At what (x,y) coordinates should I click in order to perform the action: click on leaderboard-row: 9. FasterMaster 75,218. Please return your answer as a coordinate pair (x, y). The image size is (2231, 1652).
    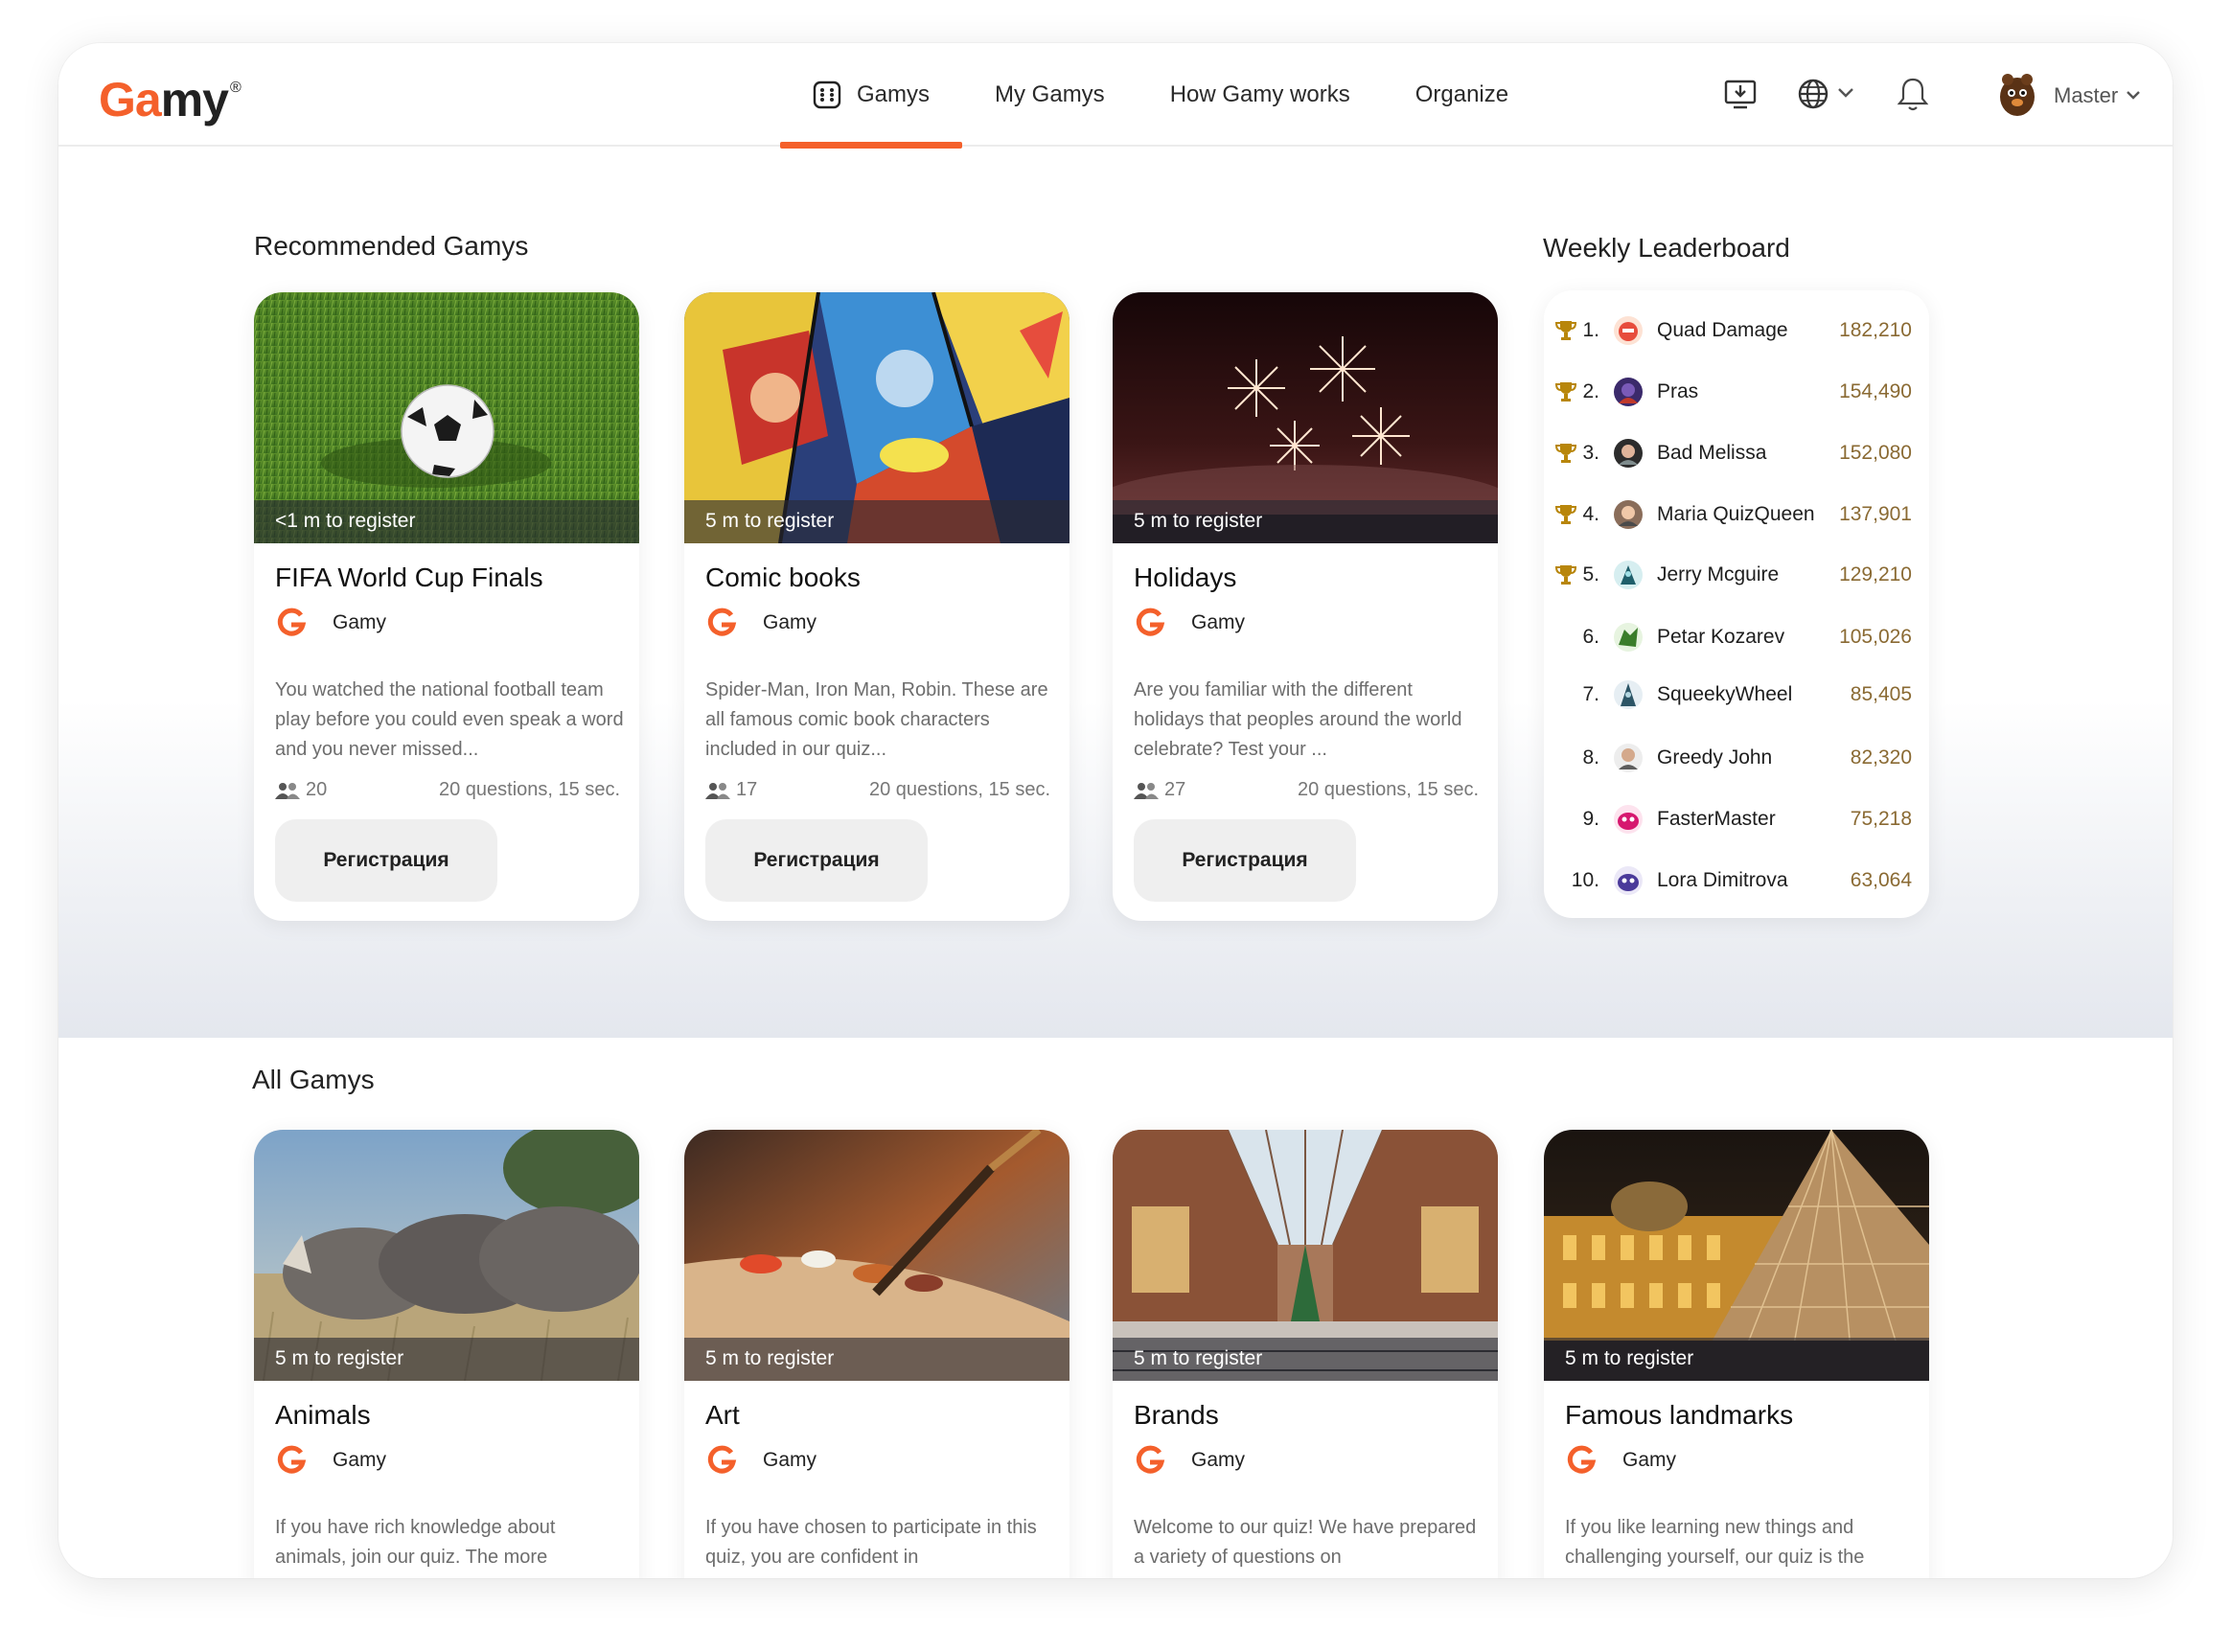
    Looking at the image, I should click on (1736, 819).